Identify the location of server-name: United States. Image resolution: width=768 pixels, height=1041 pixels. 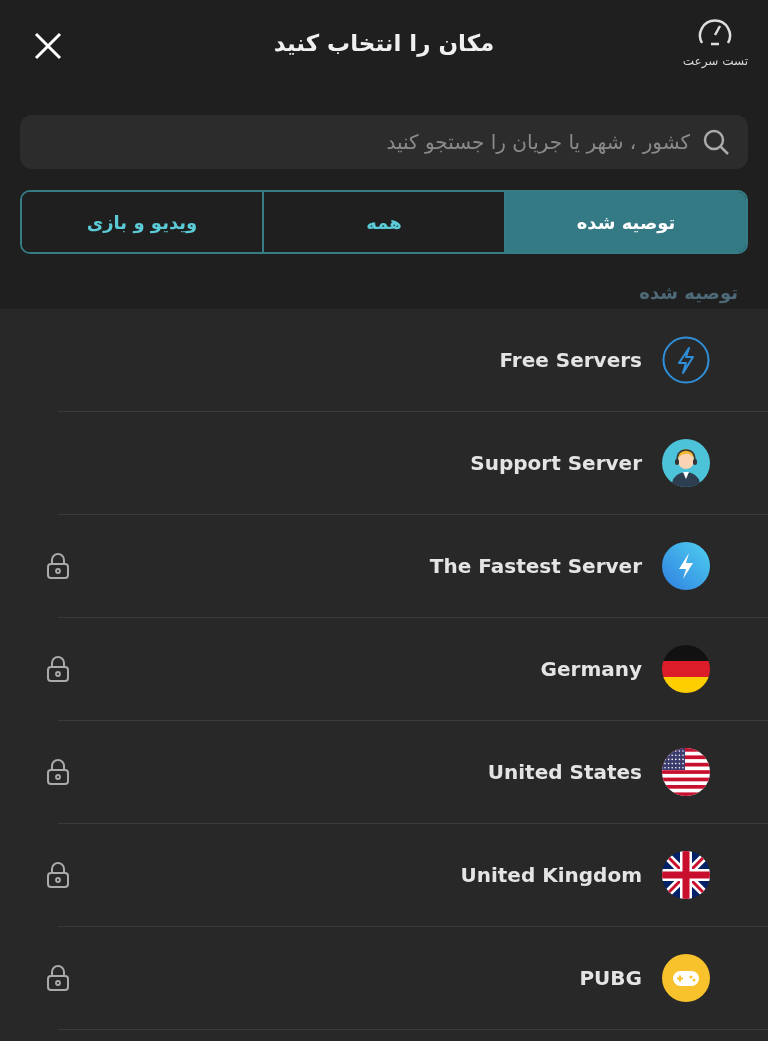
(564, 772).